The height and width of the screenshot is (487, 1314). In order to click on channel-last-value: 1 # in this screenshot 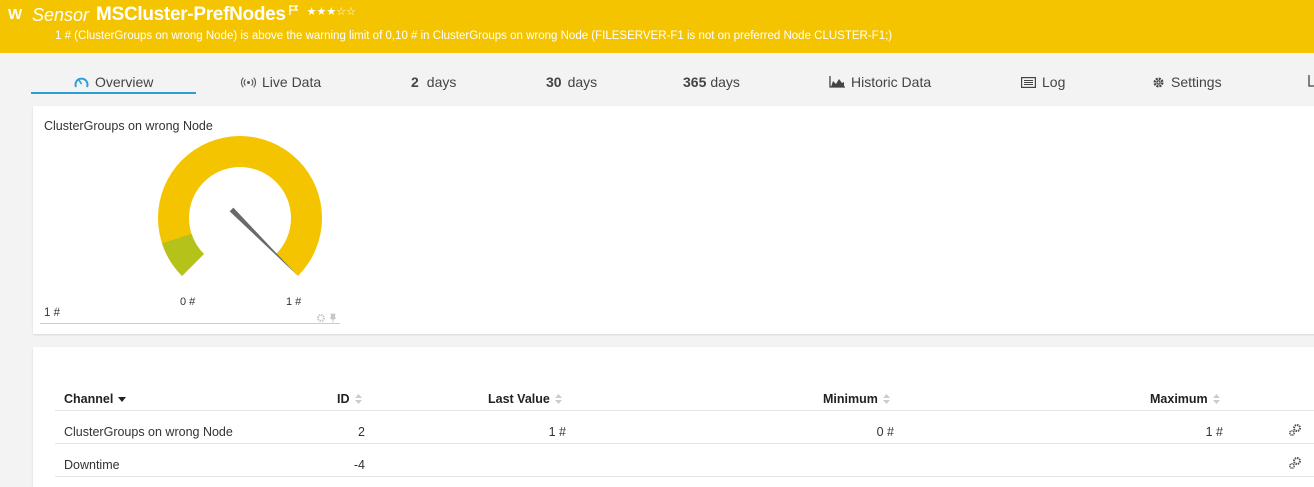, I will do `click(557, 432)`.